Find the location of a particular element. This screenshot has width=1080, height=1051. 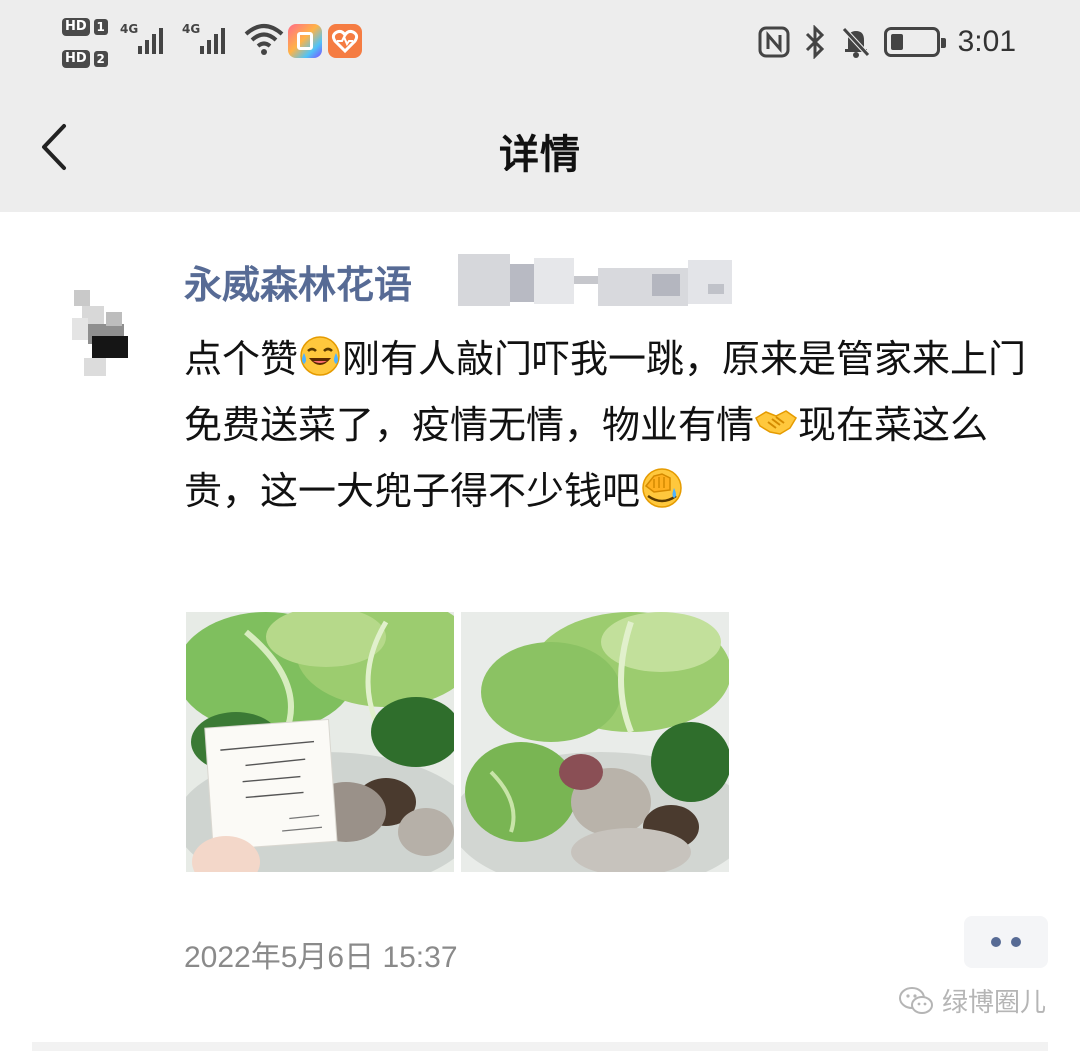

status-bar: HD 1 HD 2 4G 4G 3:01 is located at coordinates (540, 42).